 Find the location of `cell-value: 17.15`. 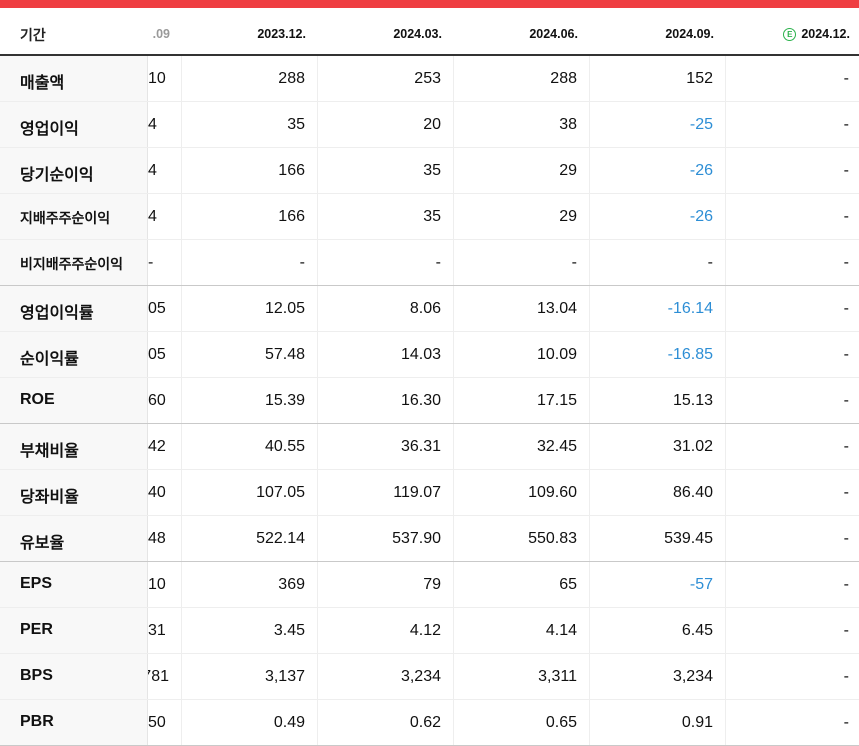

cell-value: 17.15 is located at coordinates (556, 400).